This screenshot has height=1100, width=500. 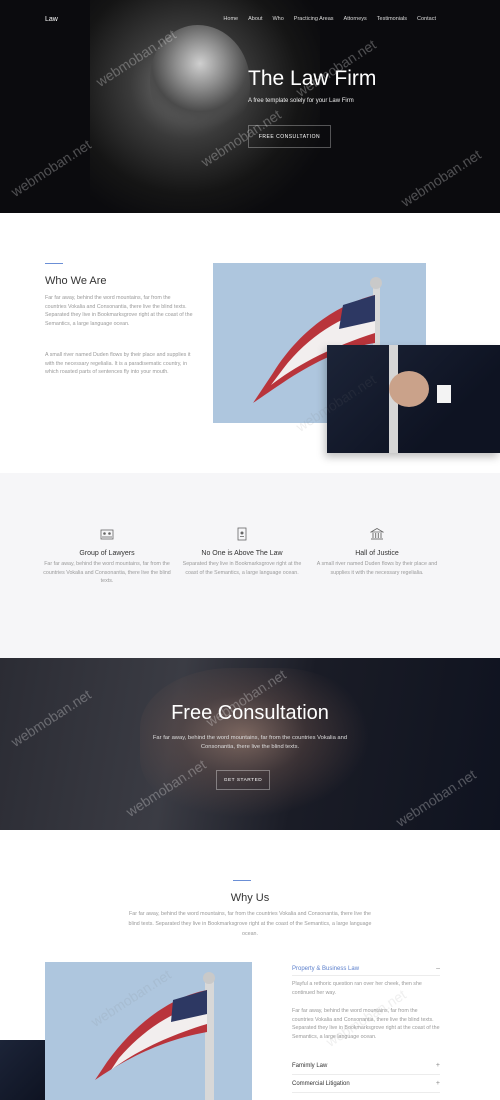 What do you see at coordinates (426, 19) in the screenshot?
I see `nav-contact: Contact` at bounding box center [426, 19].